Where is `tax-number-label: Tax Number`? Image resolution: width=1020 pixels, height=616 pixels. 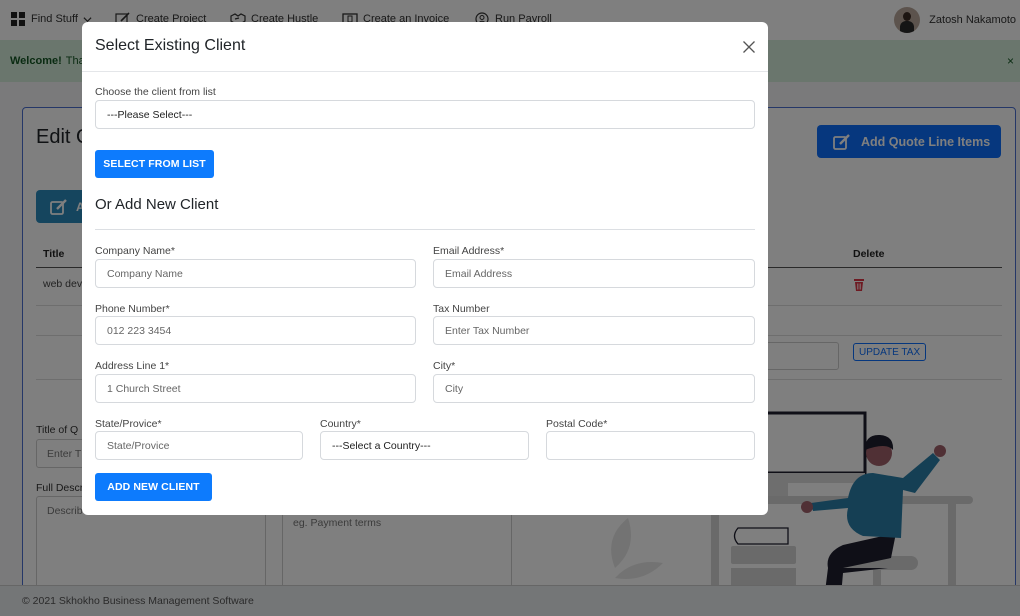 tax-number-label: Tax Number is located at coordinates (461, 309).